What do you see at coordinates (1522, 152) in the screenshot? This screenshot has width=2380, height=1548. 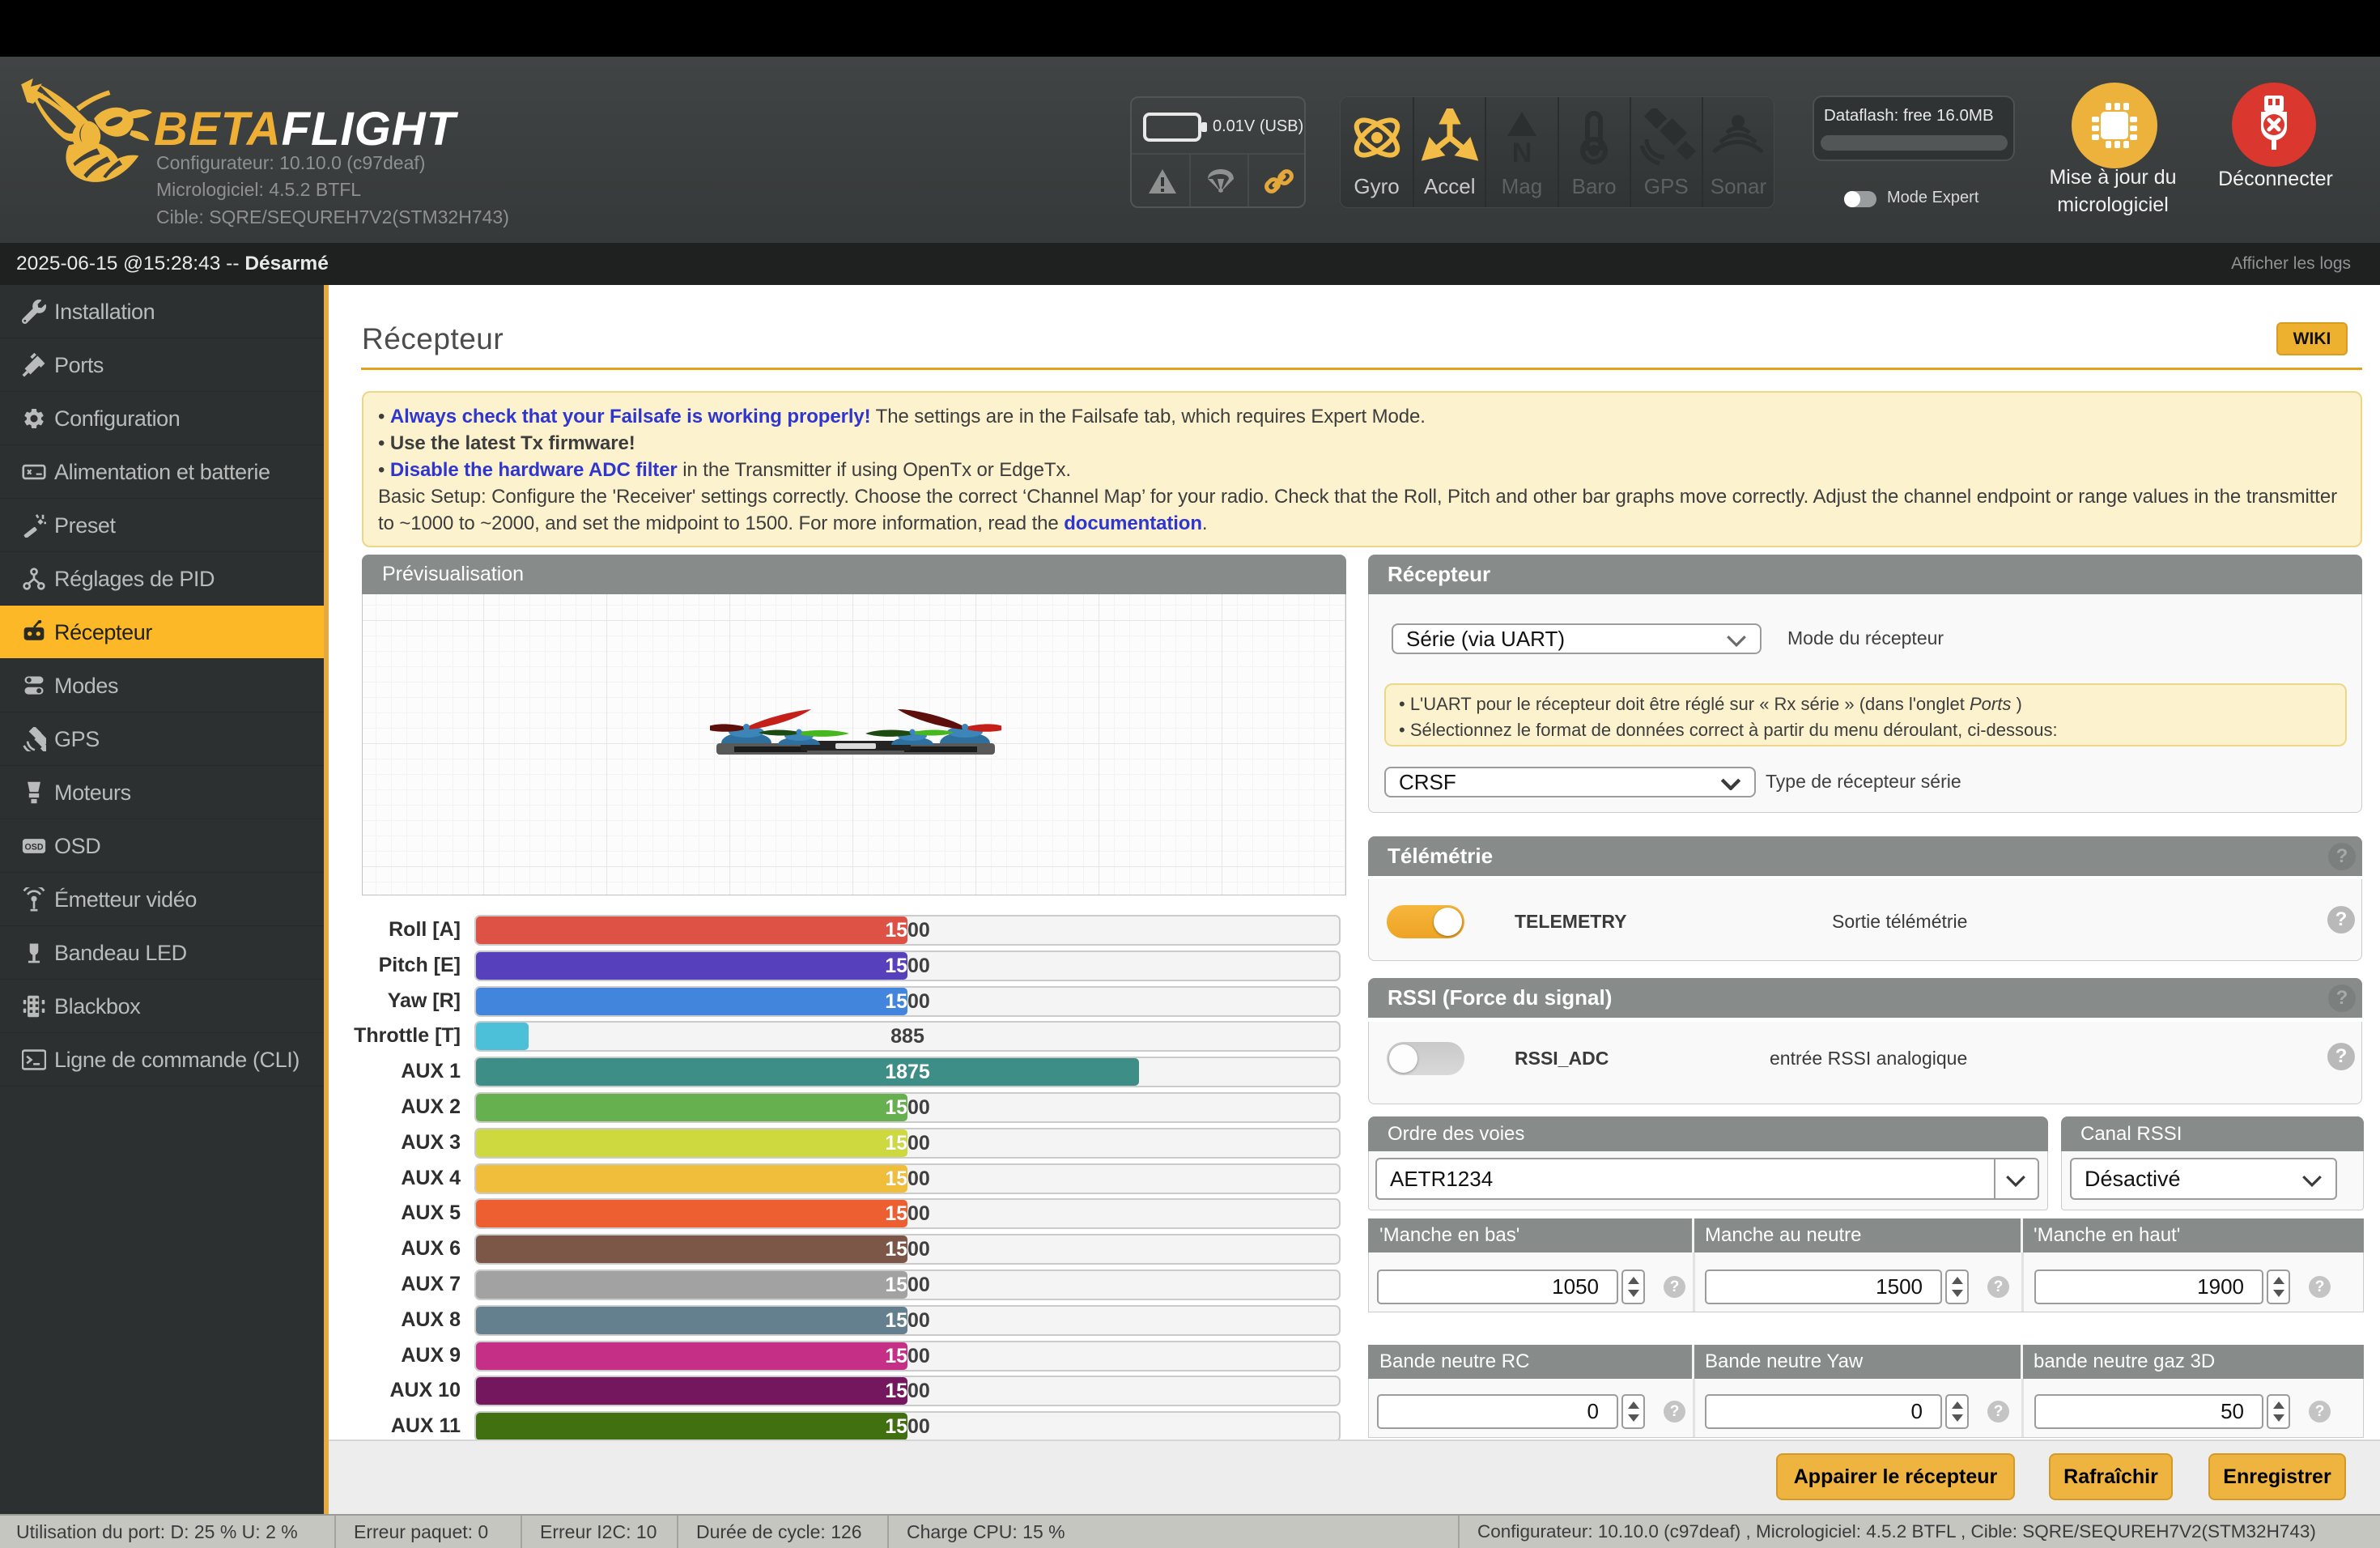 I see `svg-text: N` at bounding box center [1522, 152].